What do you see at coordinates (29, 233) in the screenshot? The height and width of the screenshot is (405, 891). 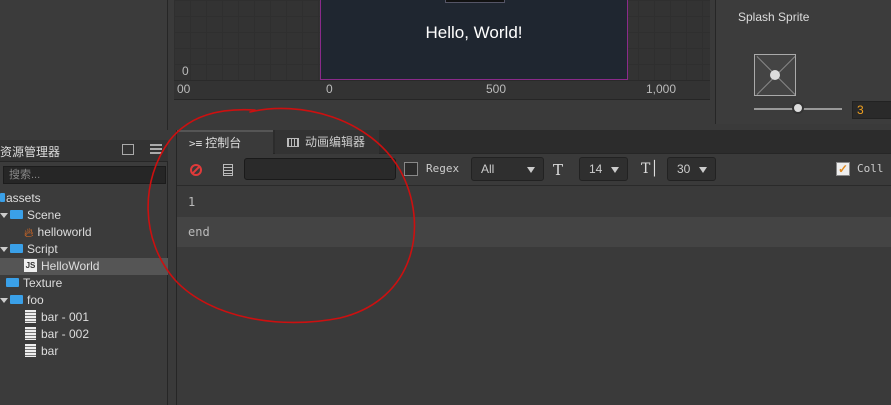 I see `fire-icon: 🔥︎` at bounding box center [29, 233].